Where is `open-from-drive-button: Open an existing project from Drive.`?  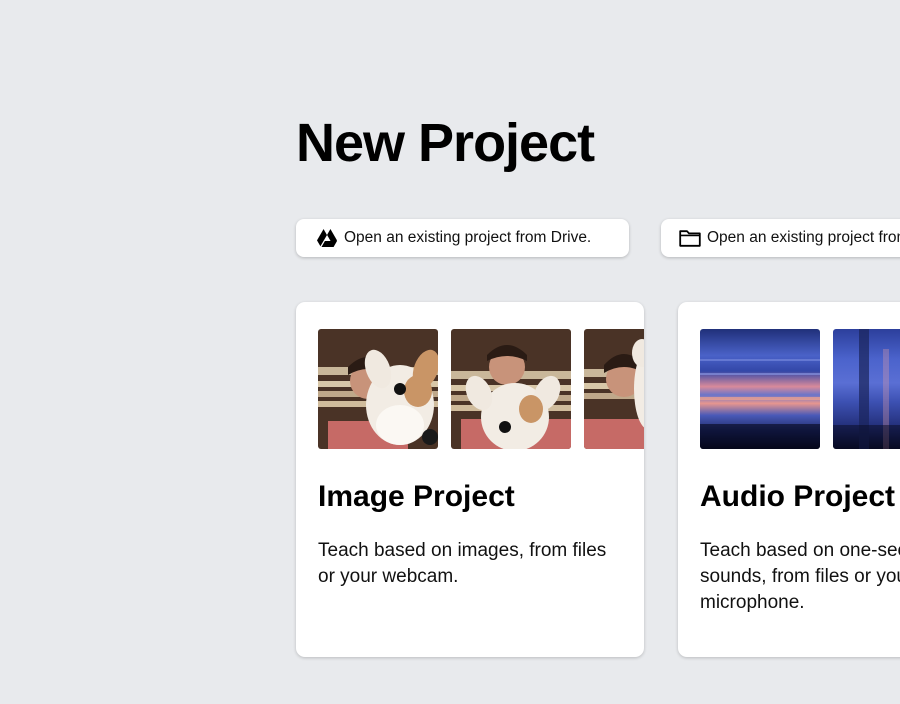 open-from-drive-button: Open an existing project from Drive. is located at coordinates (462, 238).